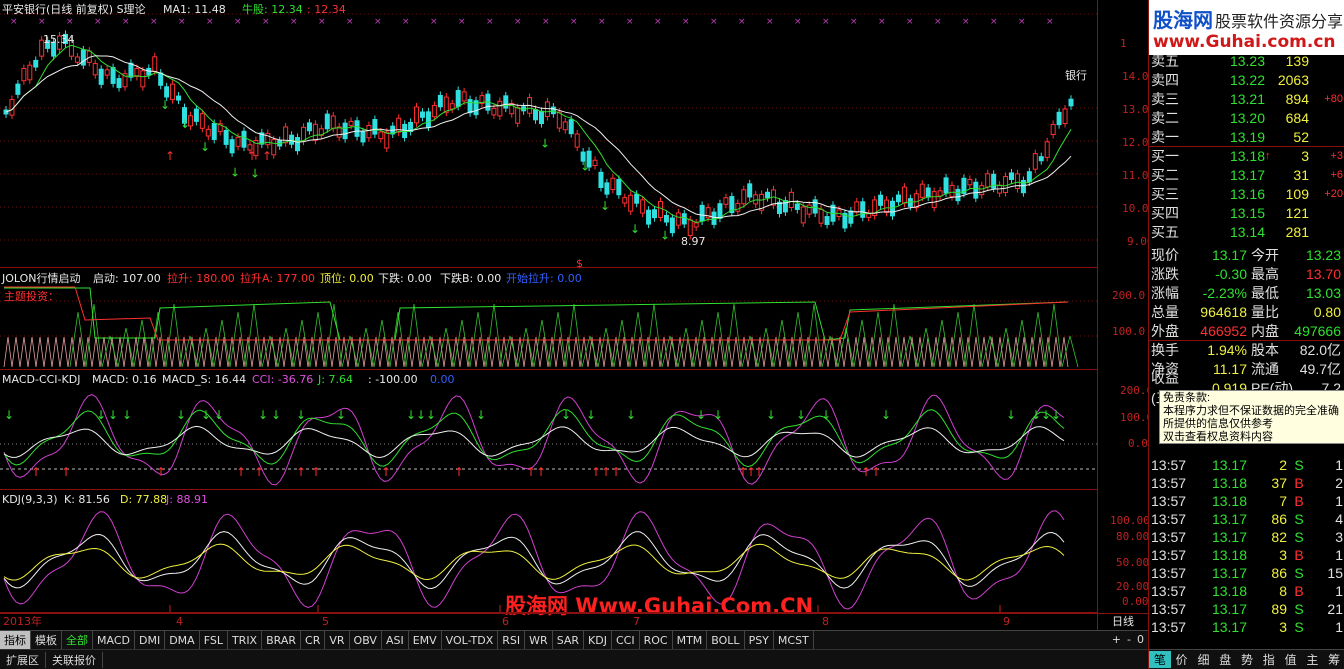 This screenshot has height=669, width=1344. Describe the element at coordinates (470, 640) in the screenshot. I see `tab-14: VOL-TDX` at that location.